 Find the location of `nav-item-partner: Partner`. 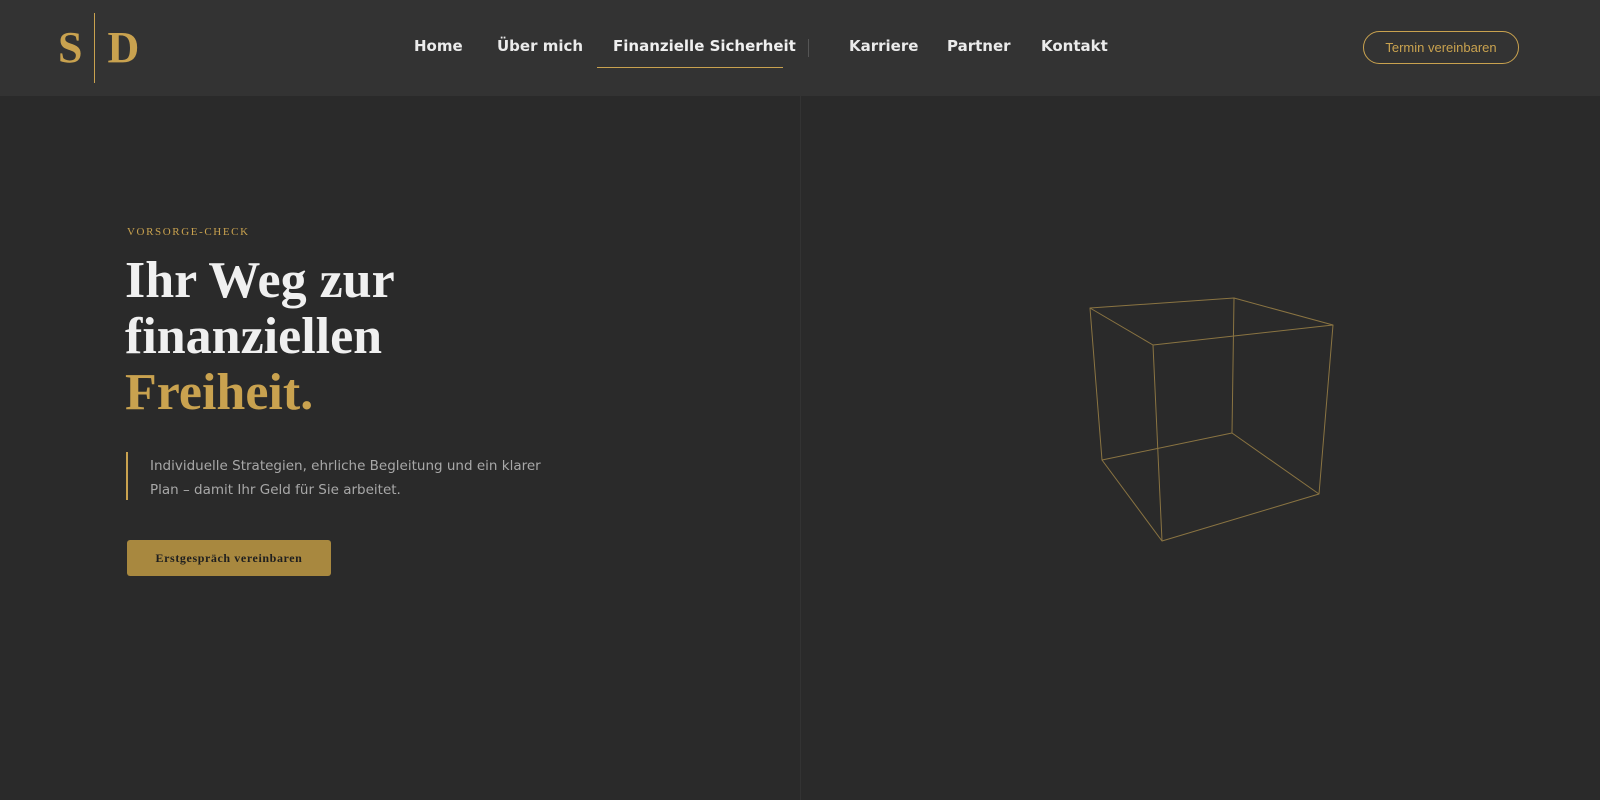

nav-item-partner: Partner is located at coordinates (979, 46).